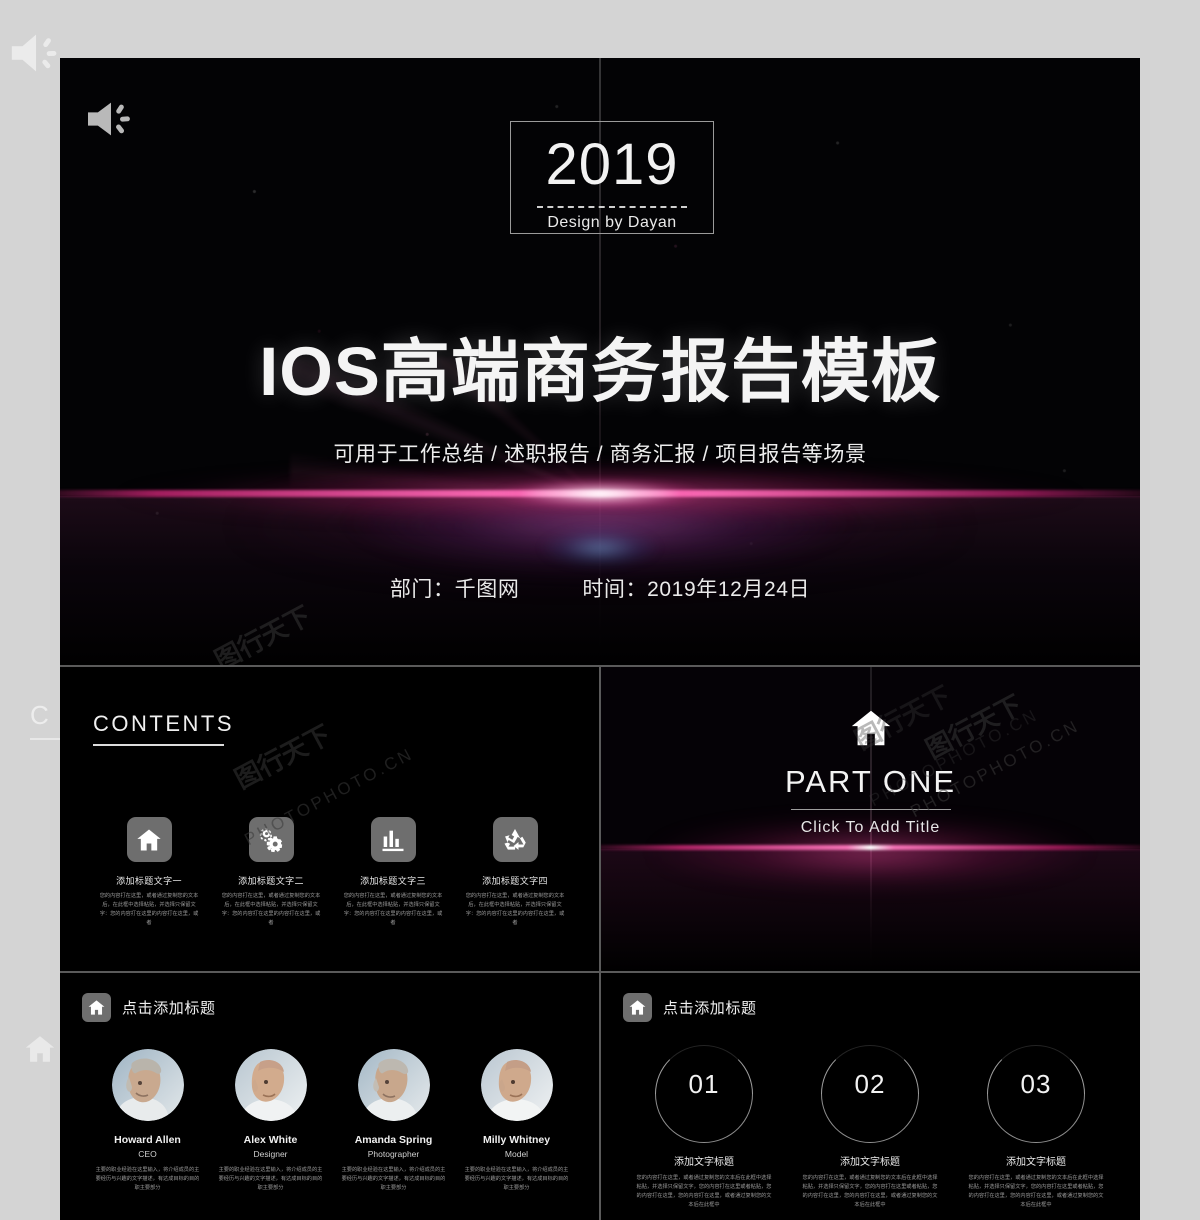 This screenshot has height=1220, width=1200. I want to click on contents-card-title: 添加标题文字三, so click(393, 881).